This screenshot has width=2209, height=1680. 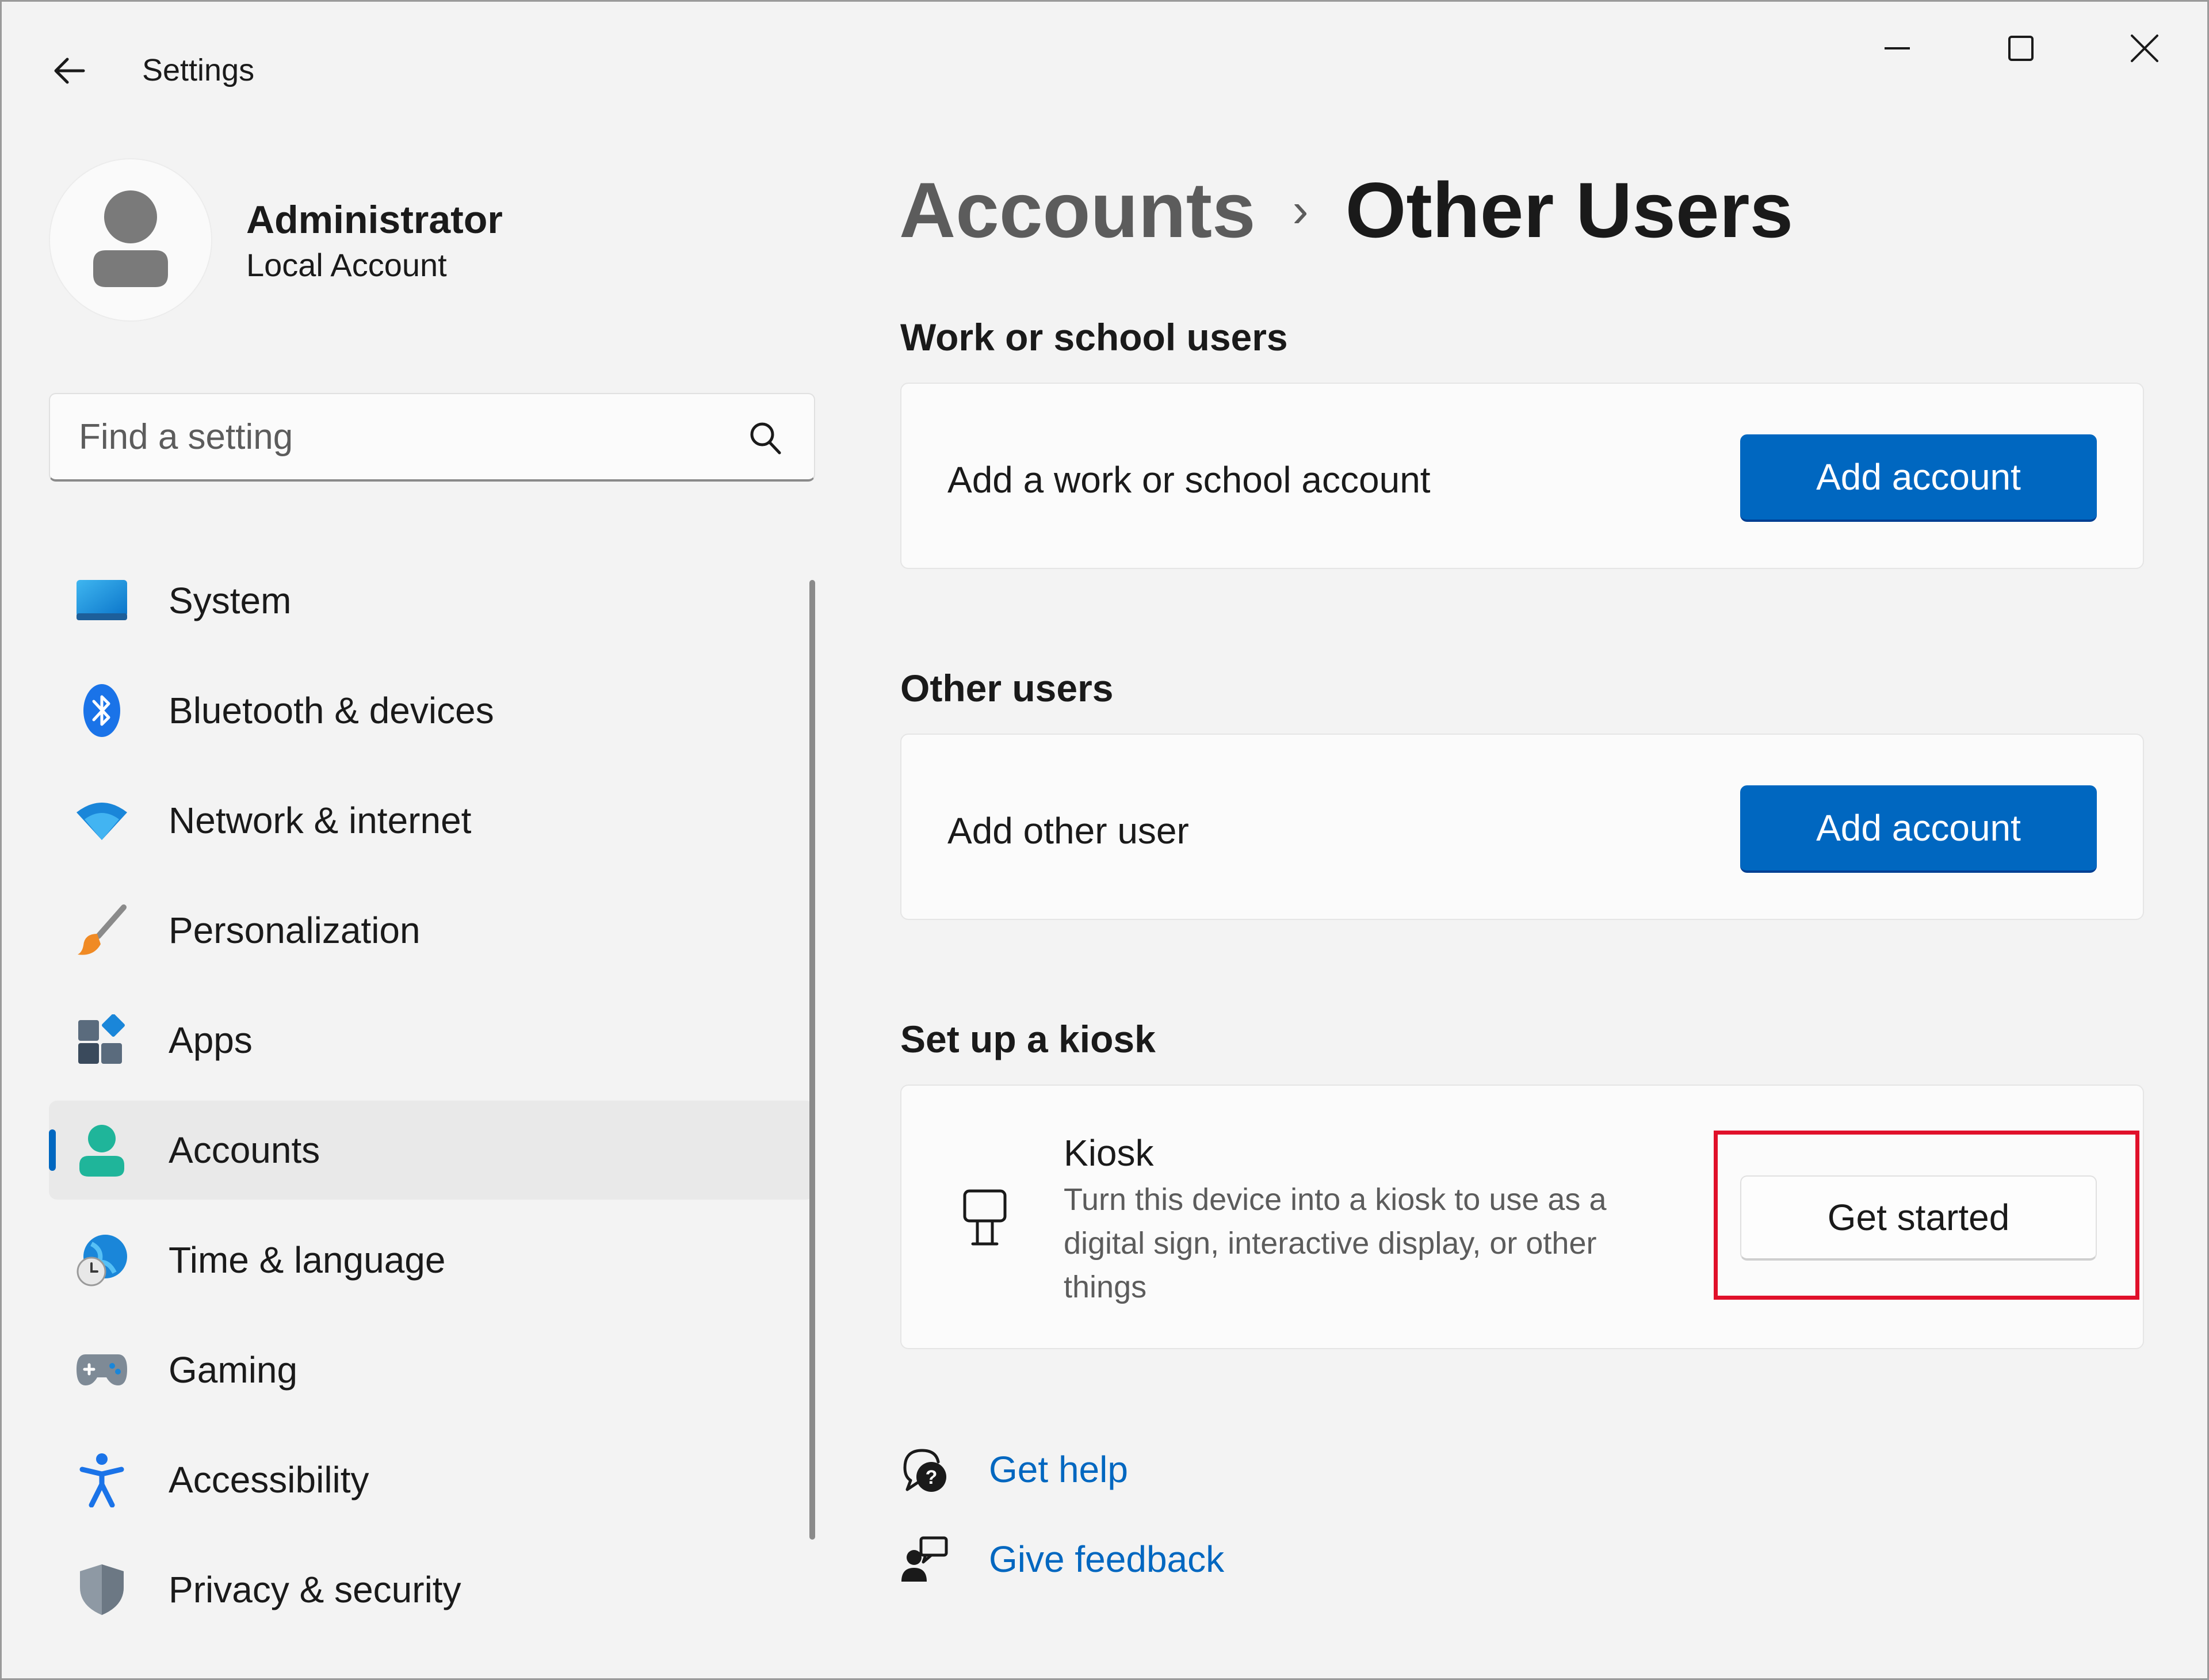 What do you see at coordinates (390, 436) in the screenshot?
I see `search-input` at bounding box center [390, 436].